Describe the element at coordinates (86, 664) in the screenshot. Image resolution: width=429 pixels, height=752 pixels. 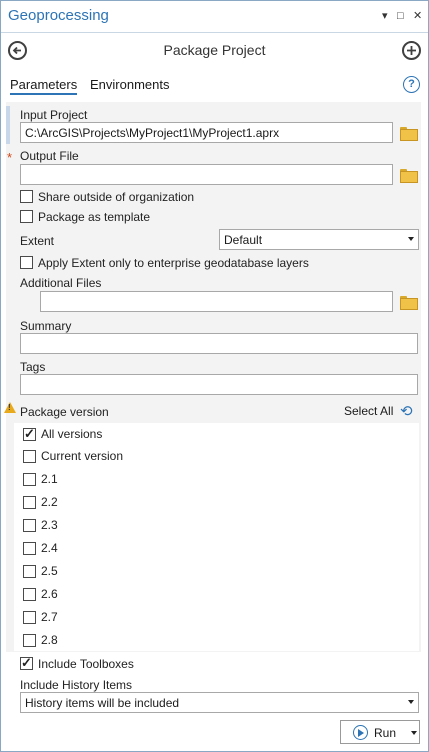
I see `include-toolboxes-label: Include Toolboxes` at that location.